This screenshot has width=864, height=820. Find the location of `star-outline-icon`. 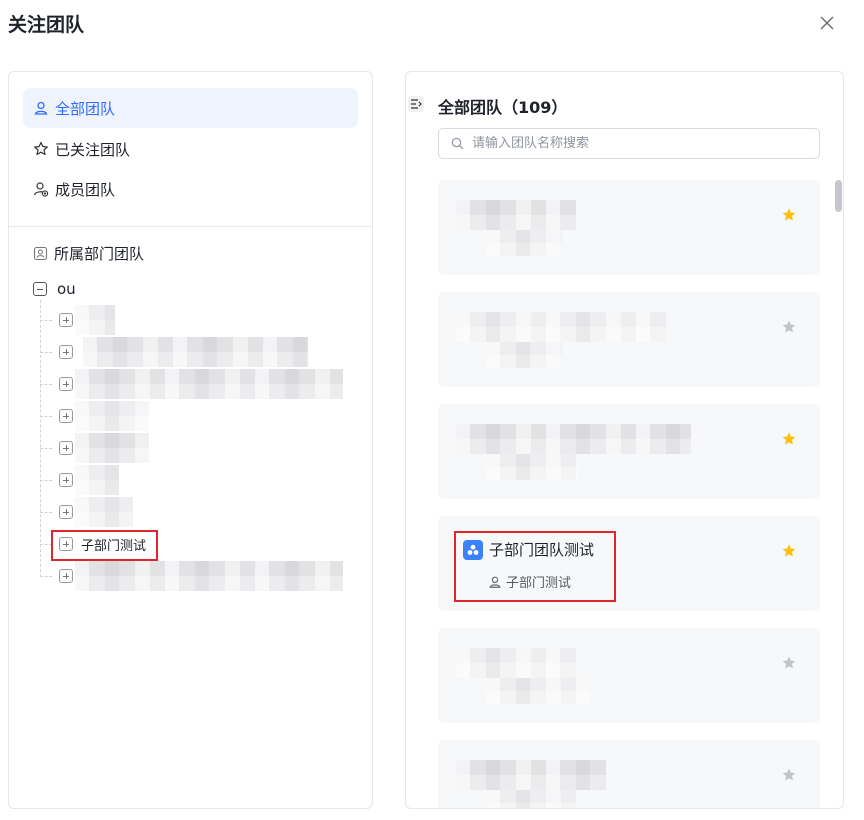

star-outline-icon is located at coordinates (41, 148).